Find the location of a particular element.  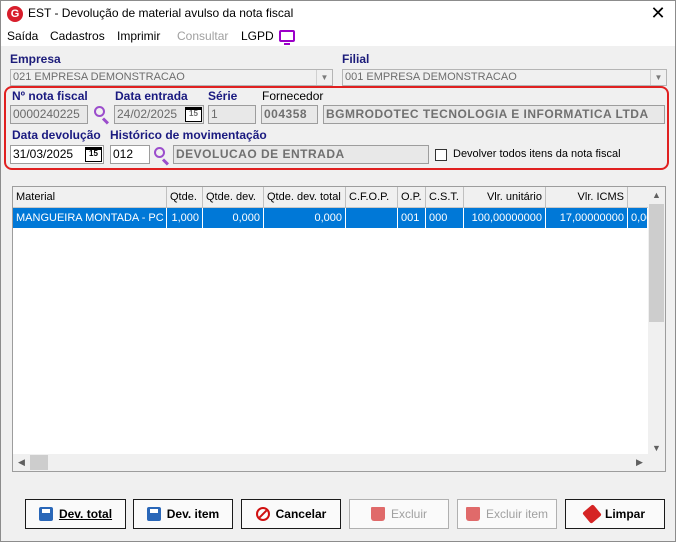

cell-material: MANGUEIRA MONTADA - PC is located at coordinates (90, 218).